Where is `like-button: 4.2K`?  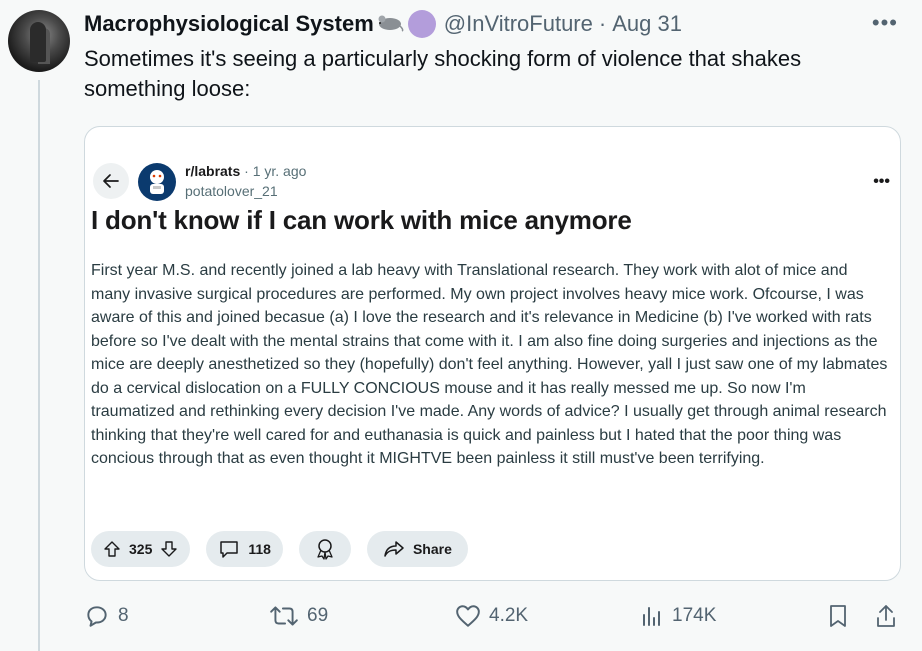
like-button: 4.2K is located at coordinates (491, 616).